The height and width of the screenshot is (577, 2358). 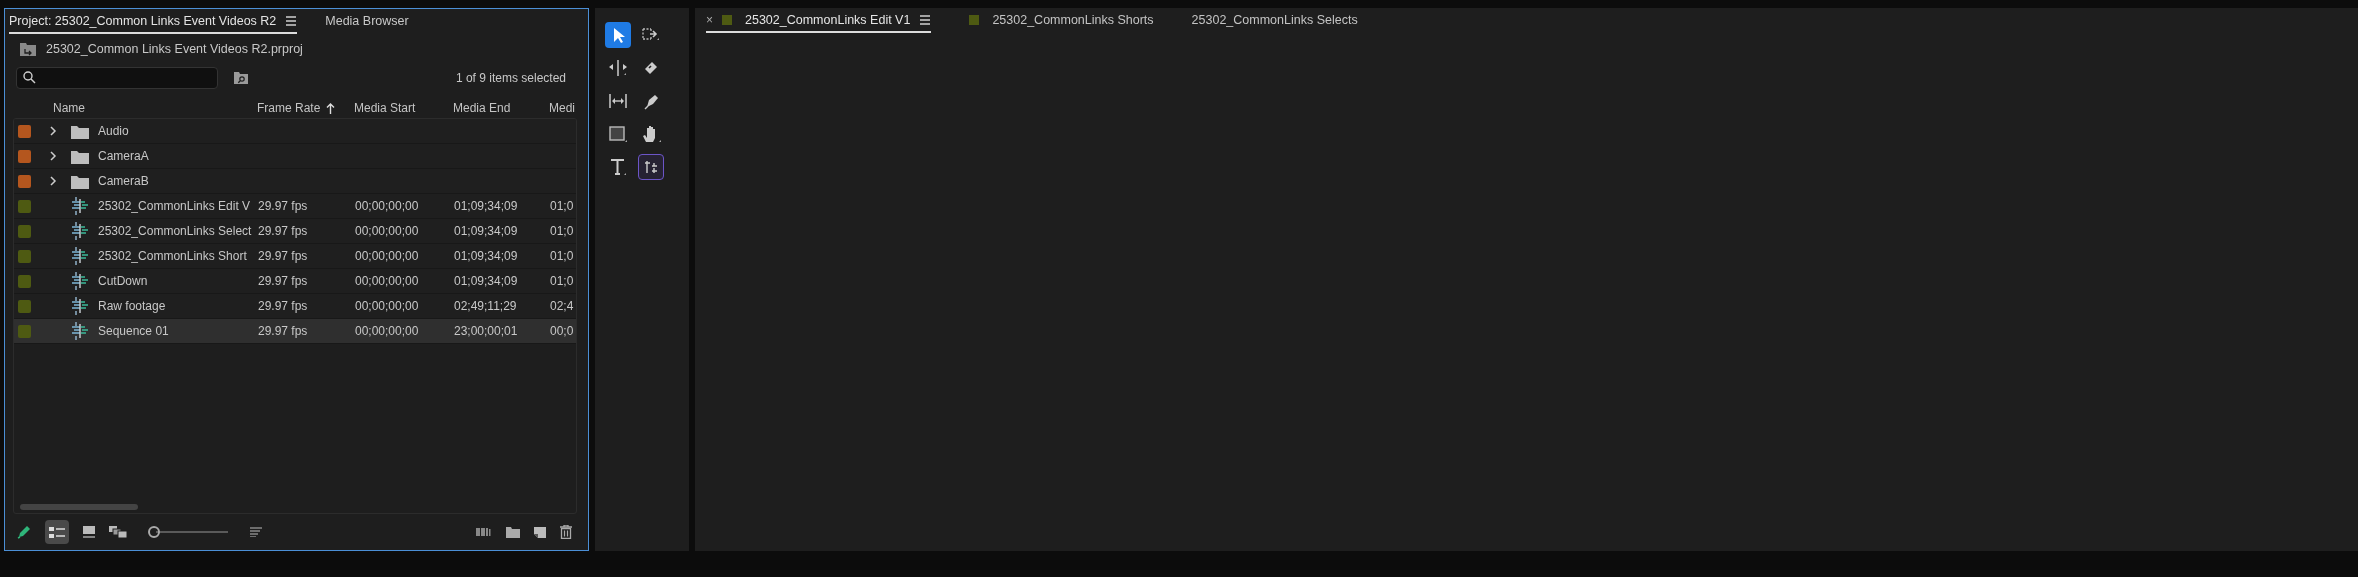 I want to click on selection-tool-icon, so click(x=618, y=35).